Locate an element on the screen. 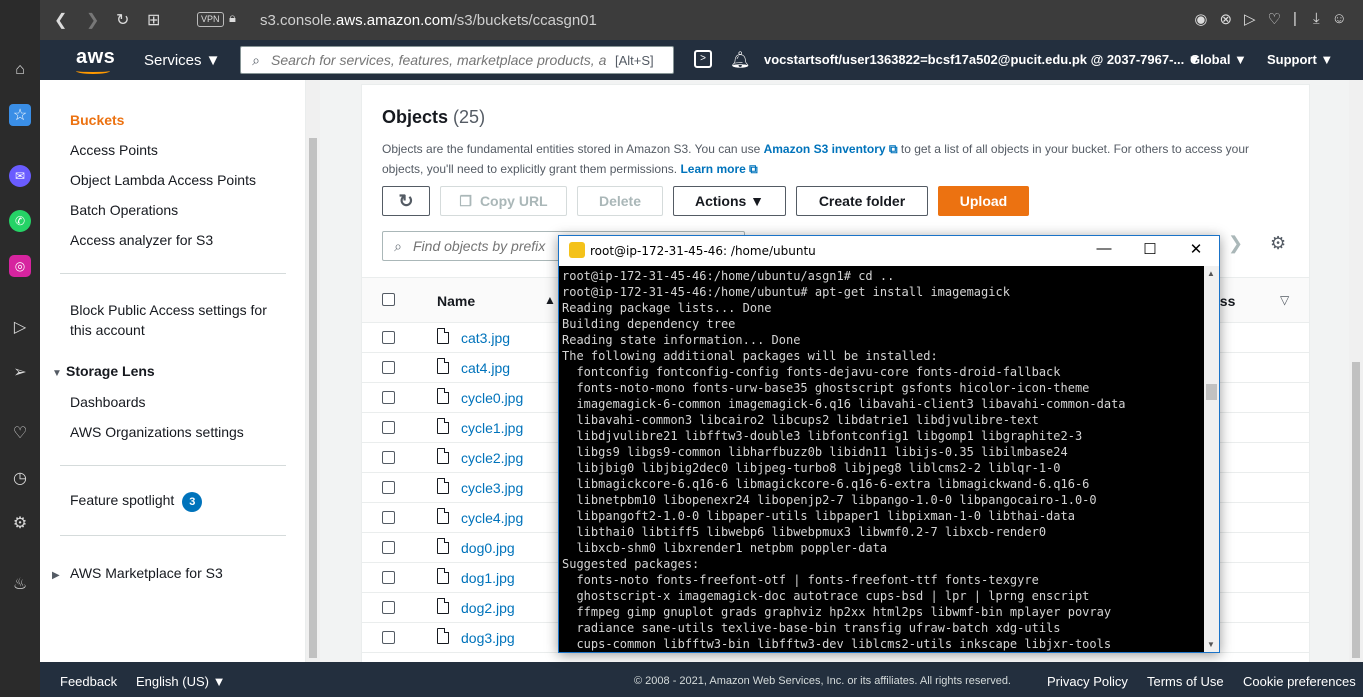  s3-inventory-link: Amazon S3 inventory is located at coordinates (825, 149).